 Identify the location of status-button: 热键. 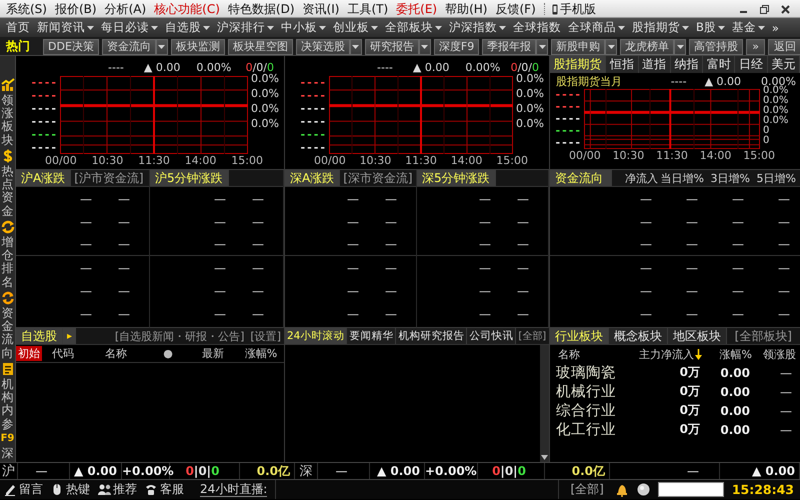
(70, 489).